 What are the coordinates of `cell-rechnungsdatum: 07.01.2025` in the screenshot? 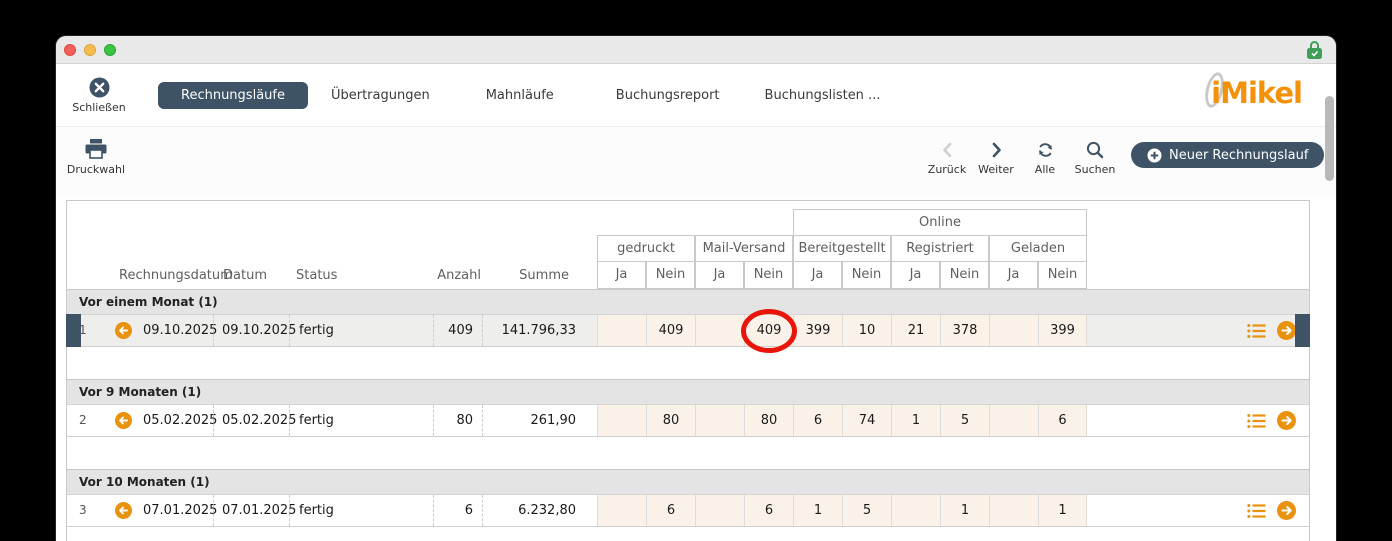 It's located at (180, 510).